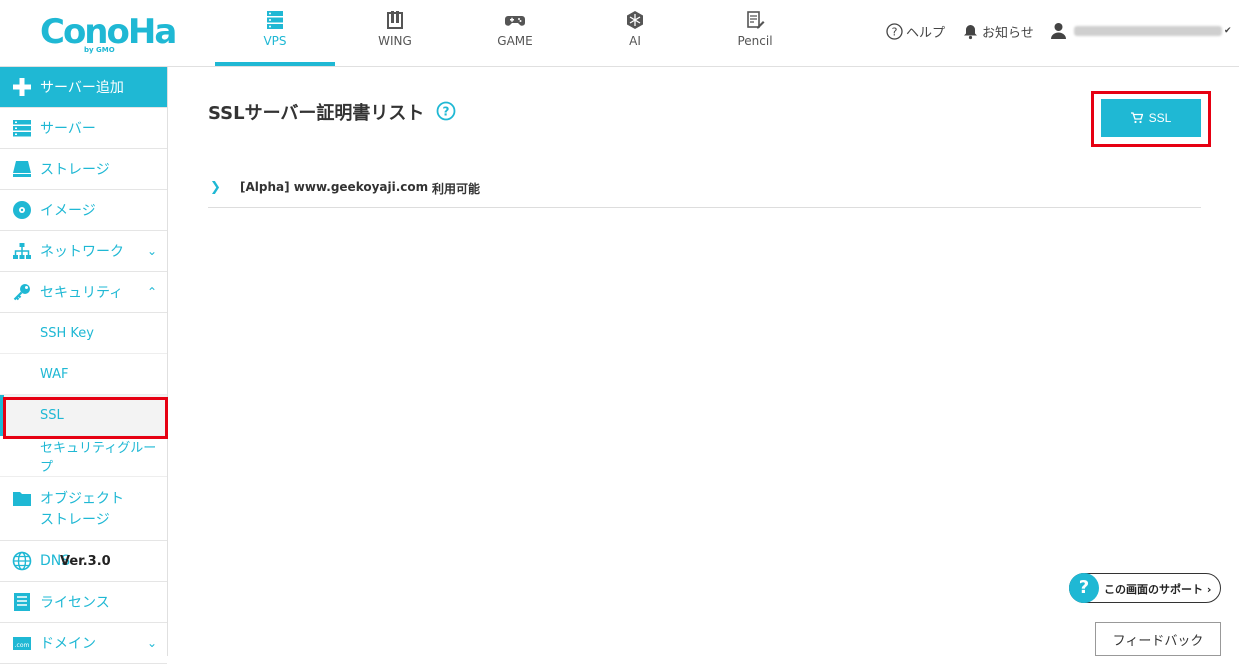  What do you see at coordinates (215, 187) in the screenshot?
I see `chevron-right-icon: ❯` at bounding box center [215, 187].